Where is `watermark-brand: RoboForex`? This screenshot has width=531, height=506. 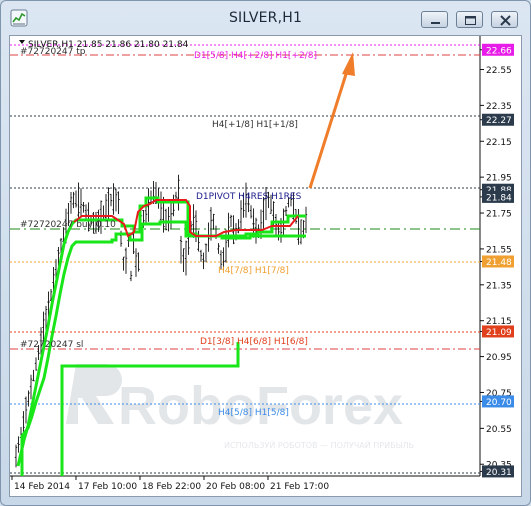 watermark-brand: RoboForex is located at coordinates (260, 406).